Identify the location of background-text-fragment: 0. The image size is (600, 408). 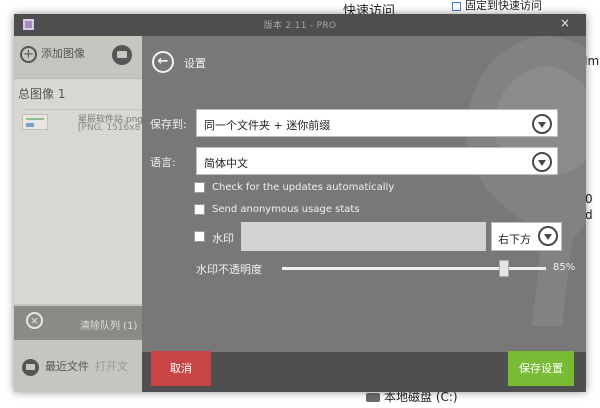
(589, 199).